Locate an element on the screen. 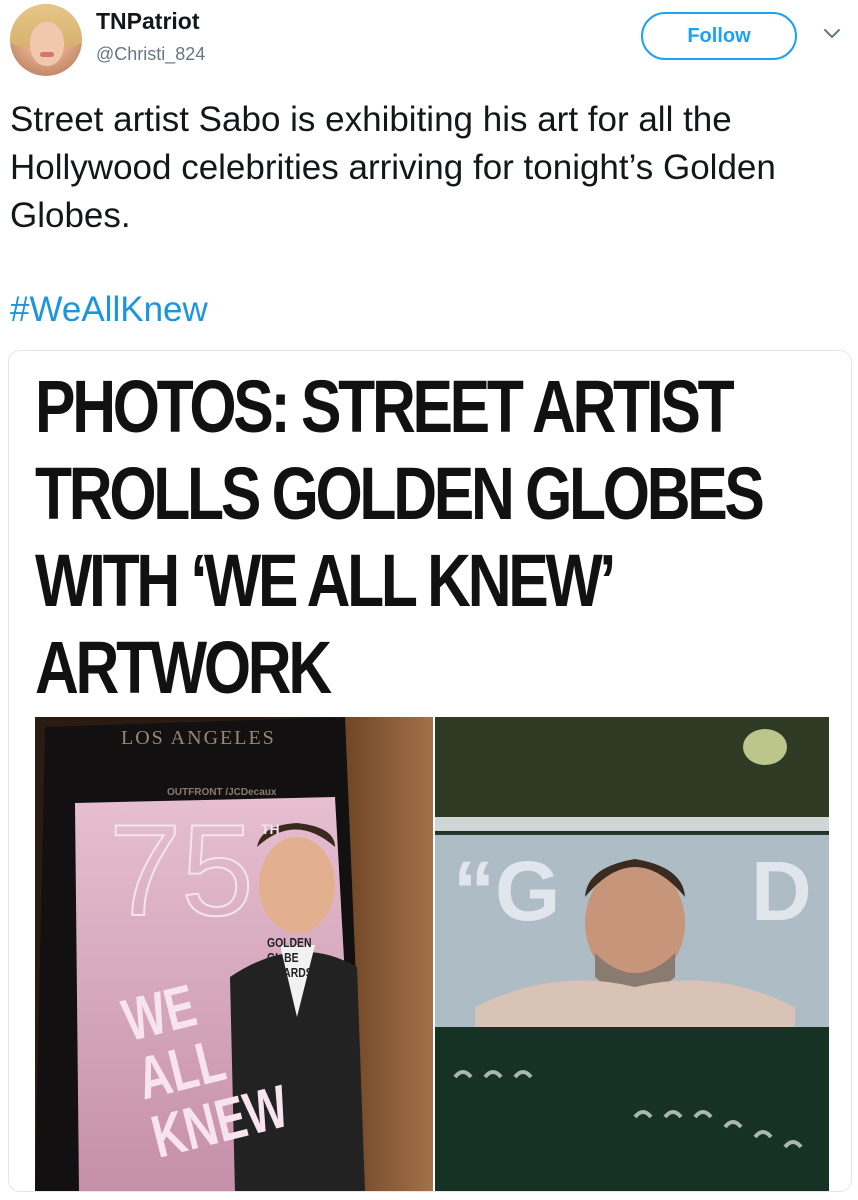 The width and height of the screenshot is (858, 1200). ad-letter: D is located at coordinates (781, 891).